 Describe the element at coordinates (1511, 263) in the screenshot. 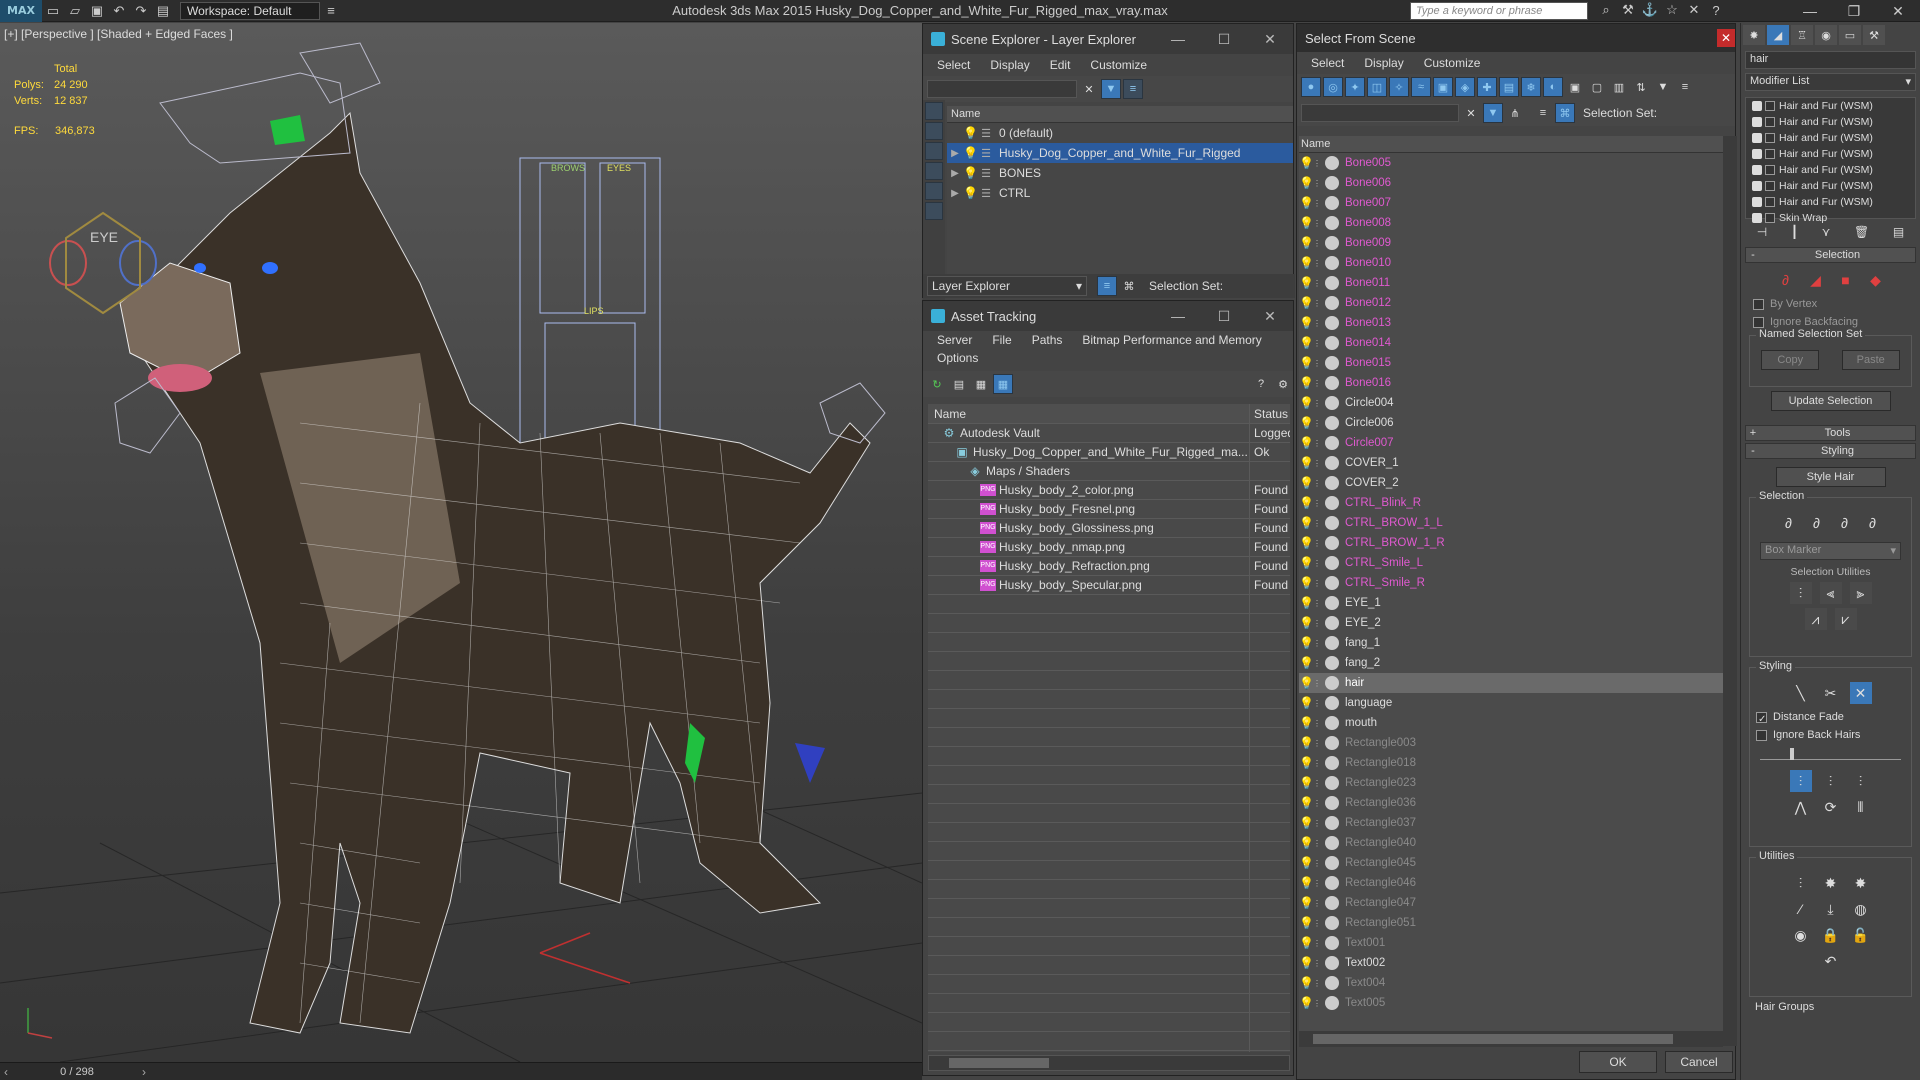

I see `object-row: 💡 ⋮ Bone010` at that location.